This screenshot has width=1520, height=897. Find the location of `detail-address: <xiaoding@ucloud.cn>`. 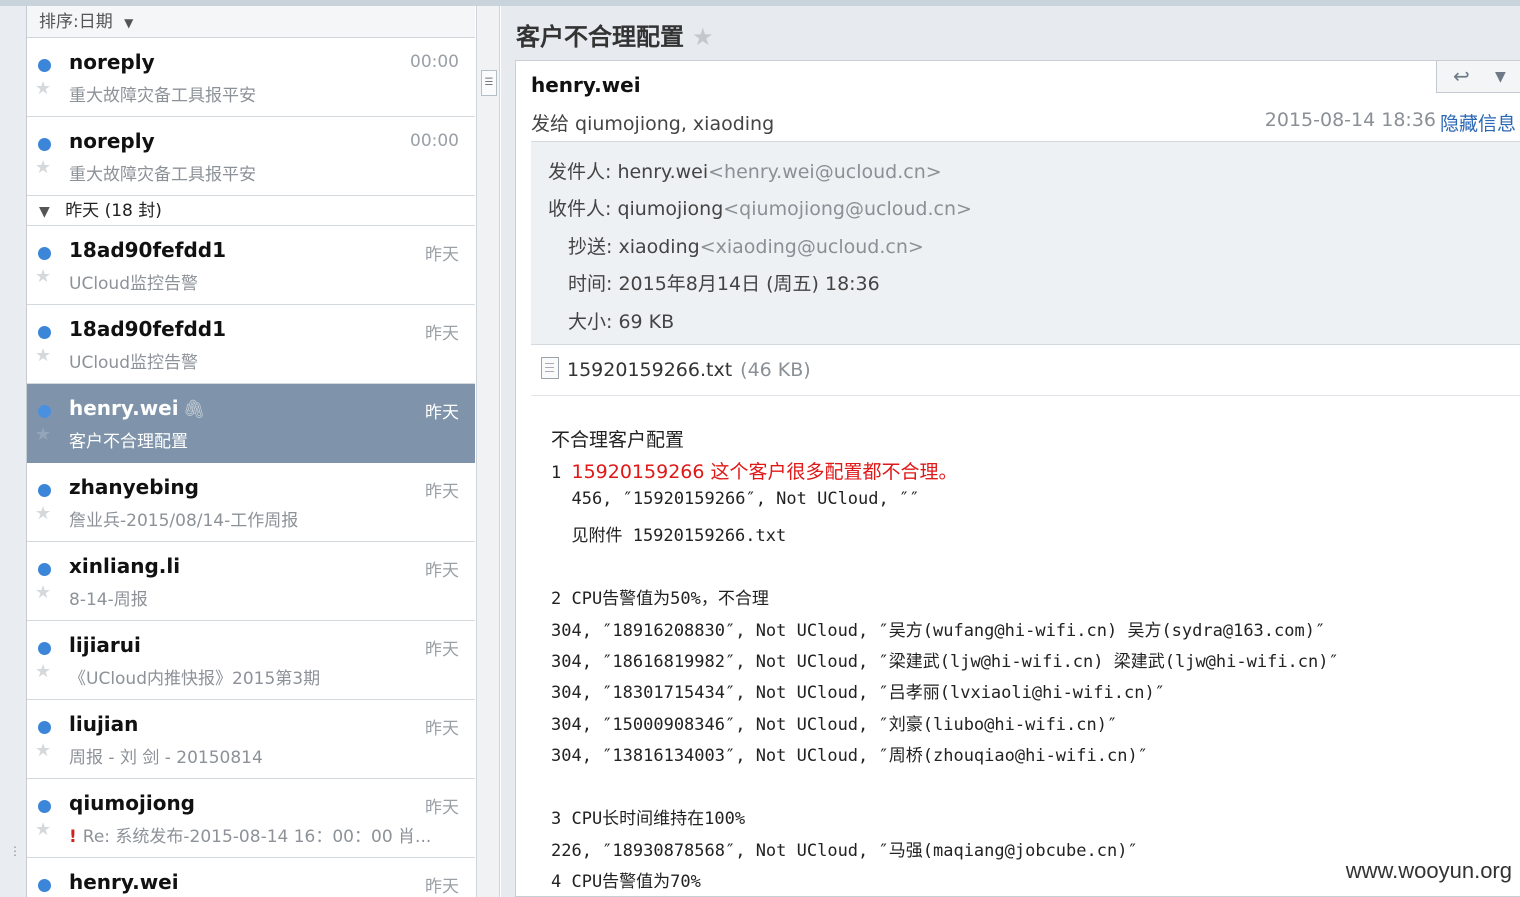

detail-address: <xiaoding@ucloud.cn> is located at coordinates (811, 247).